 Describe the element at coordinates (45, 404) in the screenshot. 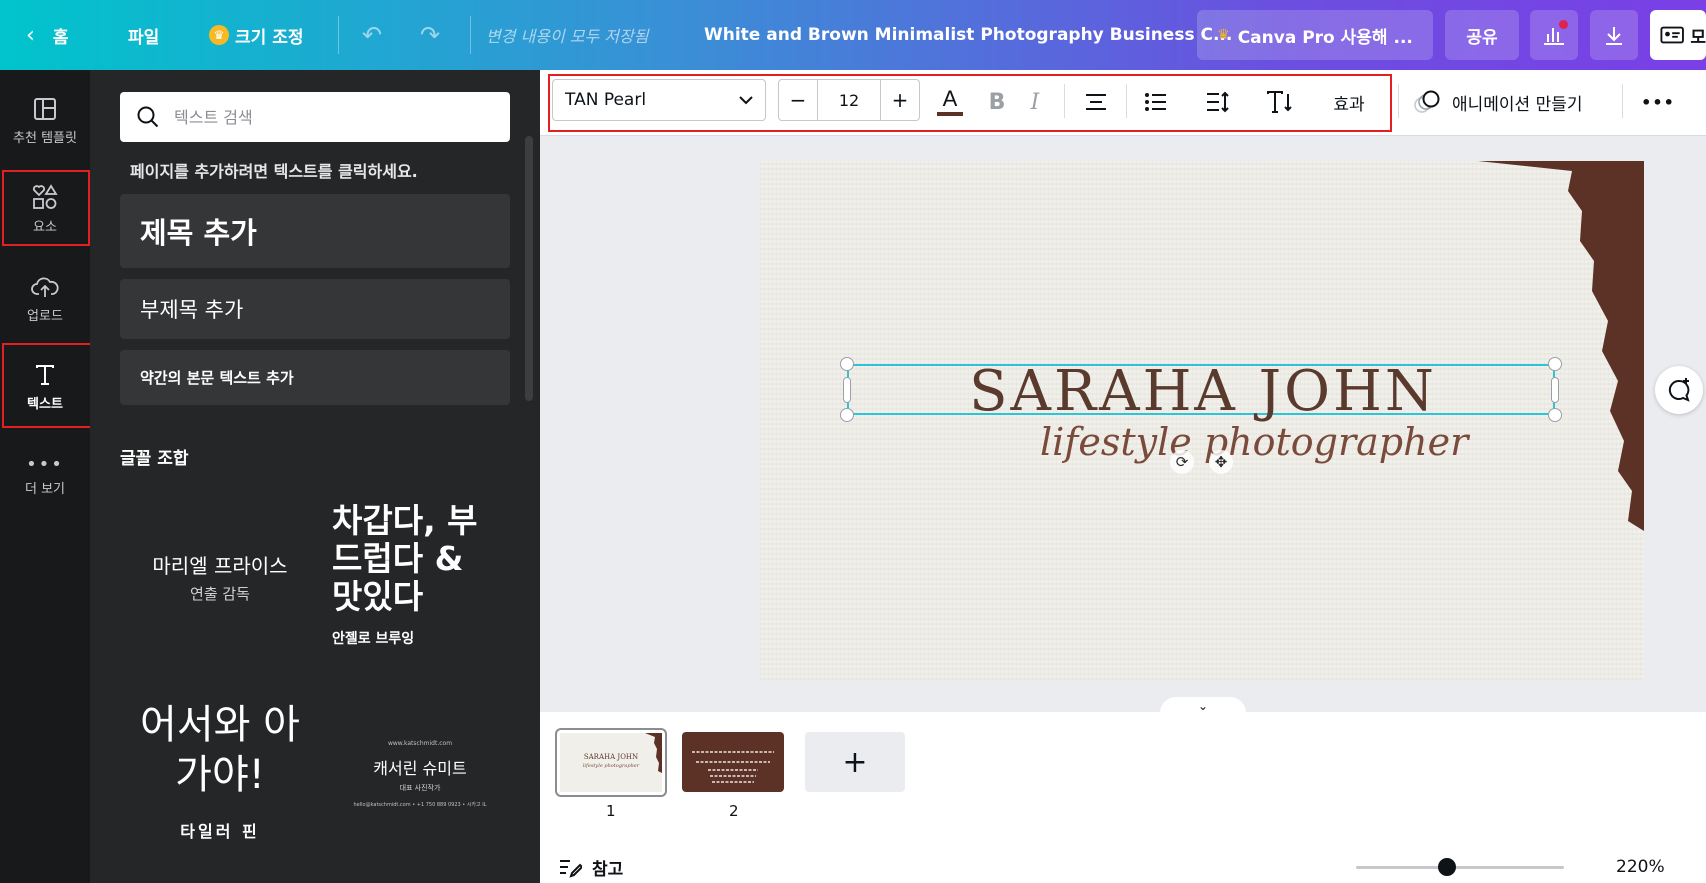

I see `rail-label: 텍스트` at that location.